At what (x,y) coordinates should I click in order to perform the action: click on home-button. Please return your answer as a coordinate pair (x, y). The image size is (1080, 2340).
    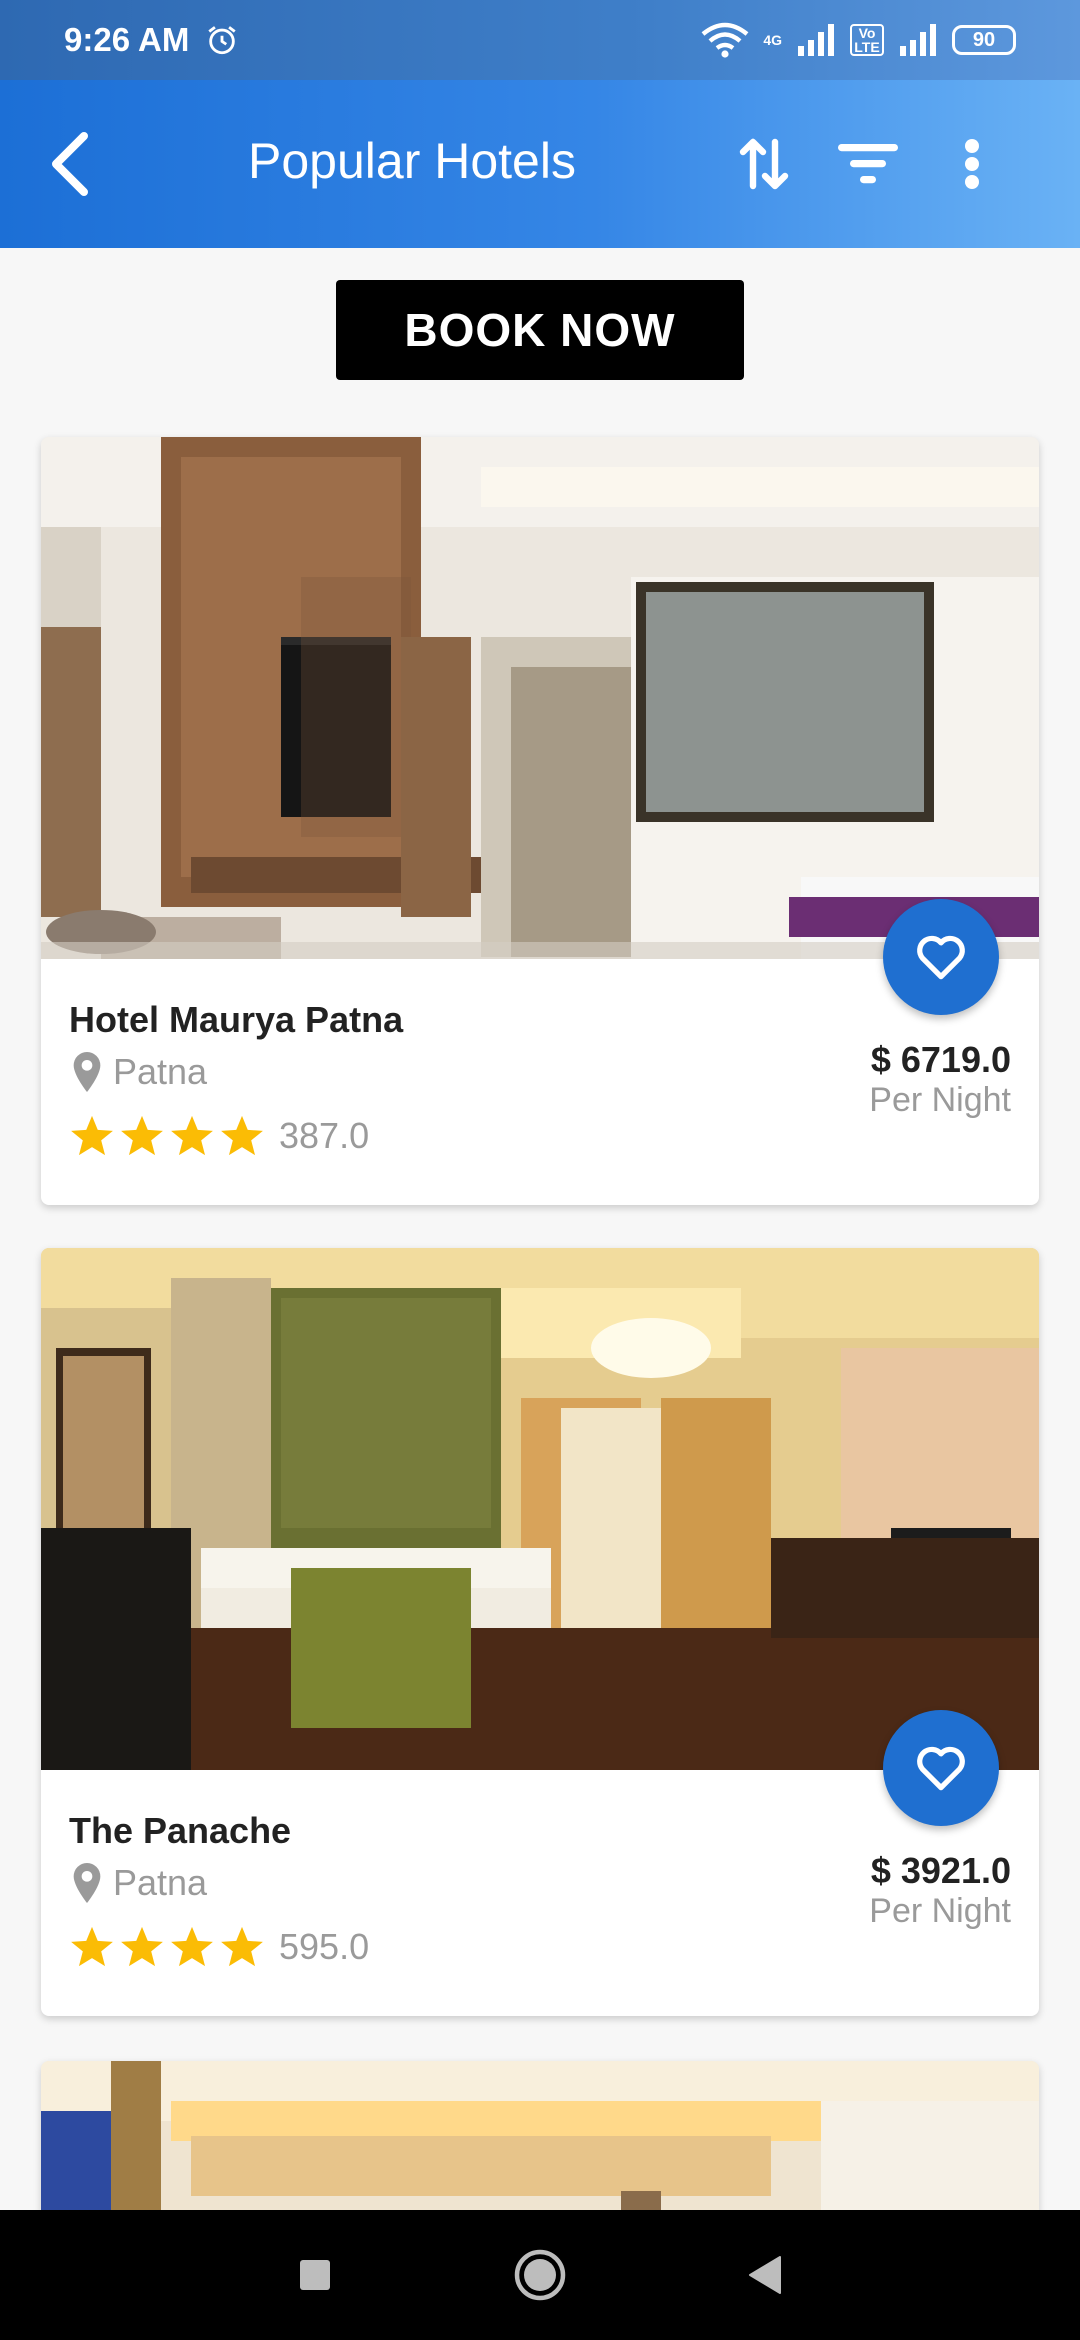
    Looking at the image, I should click on (540, 2275).